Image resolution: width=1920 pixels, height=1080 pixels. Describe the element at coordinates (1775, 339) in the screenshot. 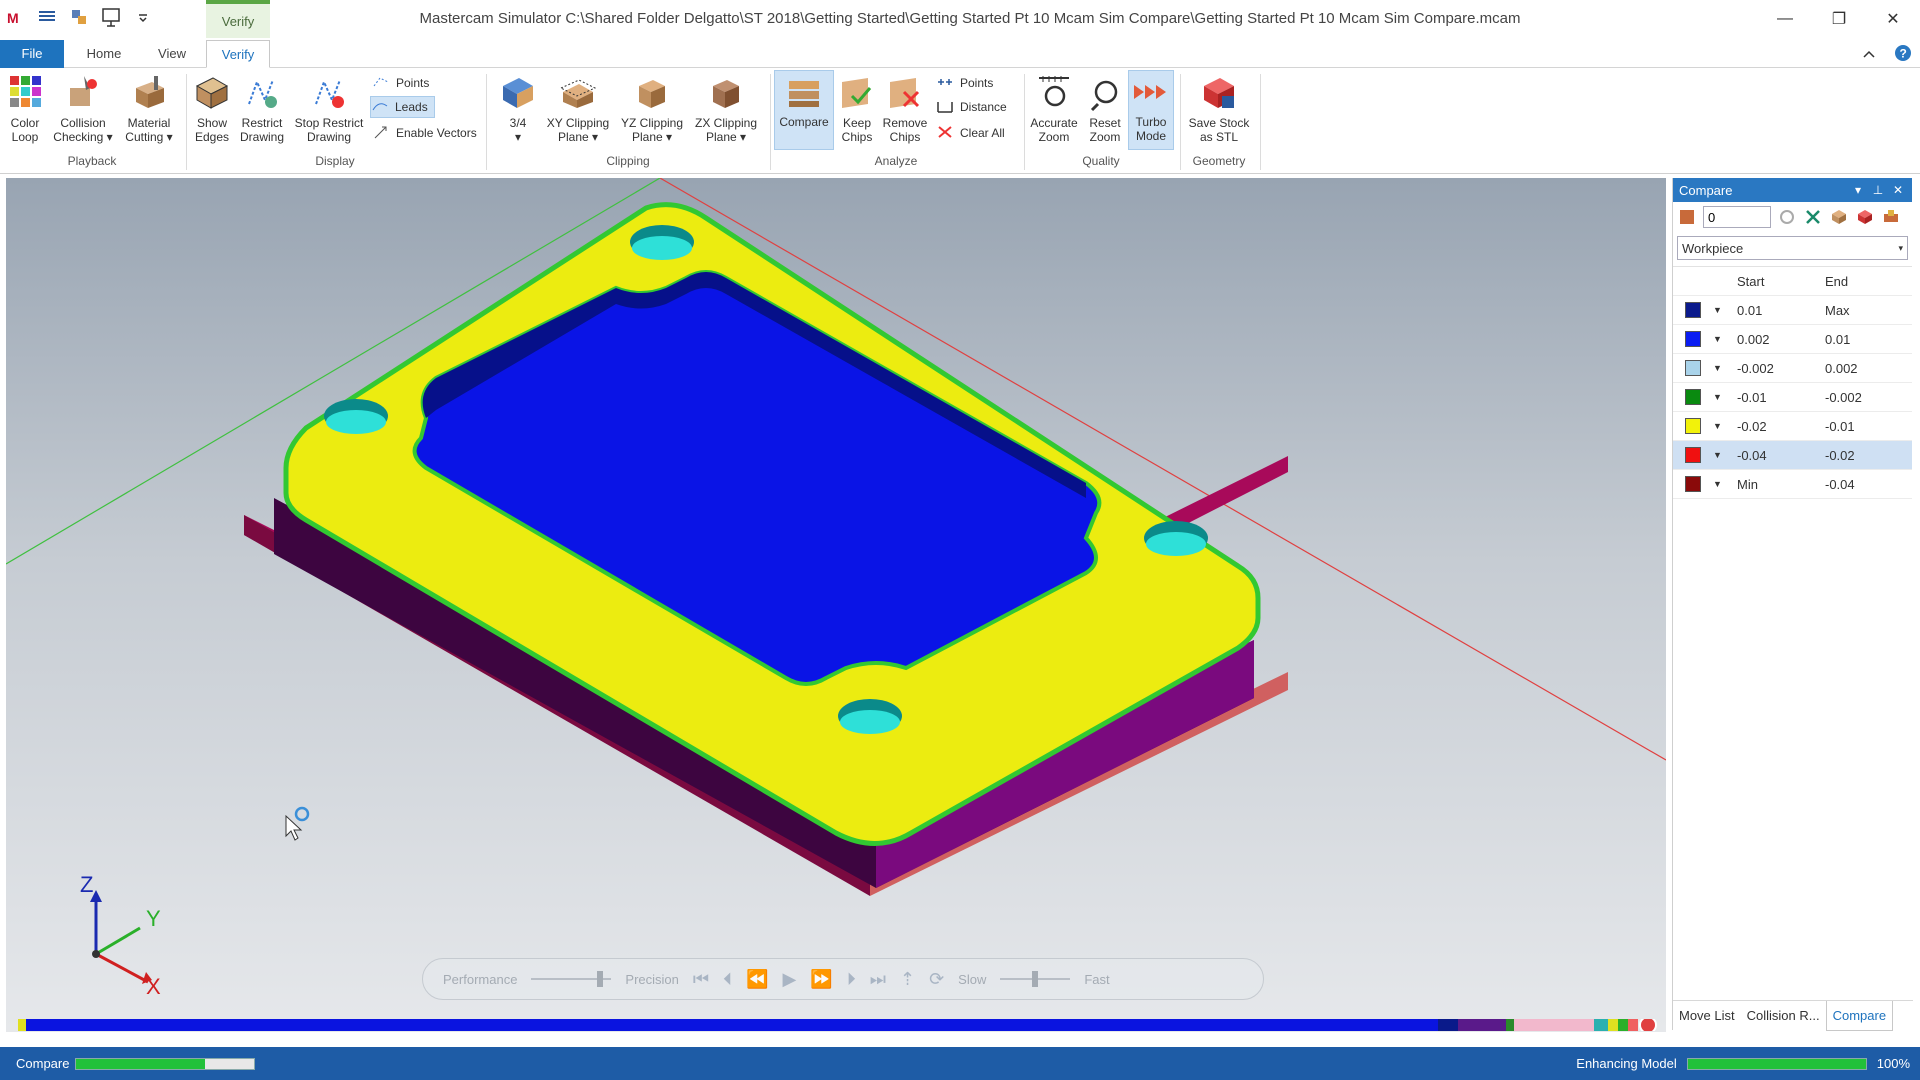

I see `start-cell: 0.002` at that location.